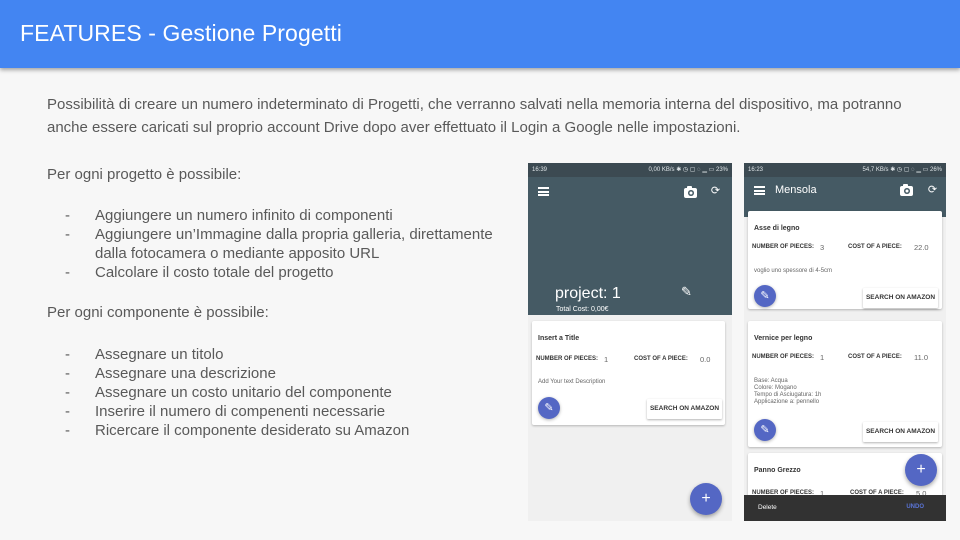 This screenshot has width=960, height=540. I want to click on cost-value: 22.0, so click(921, 247).